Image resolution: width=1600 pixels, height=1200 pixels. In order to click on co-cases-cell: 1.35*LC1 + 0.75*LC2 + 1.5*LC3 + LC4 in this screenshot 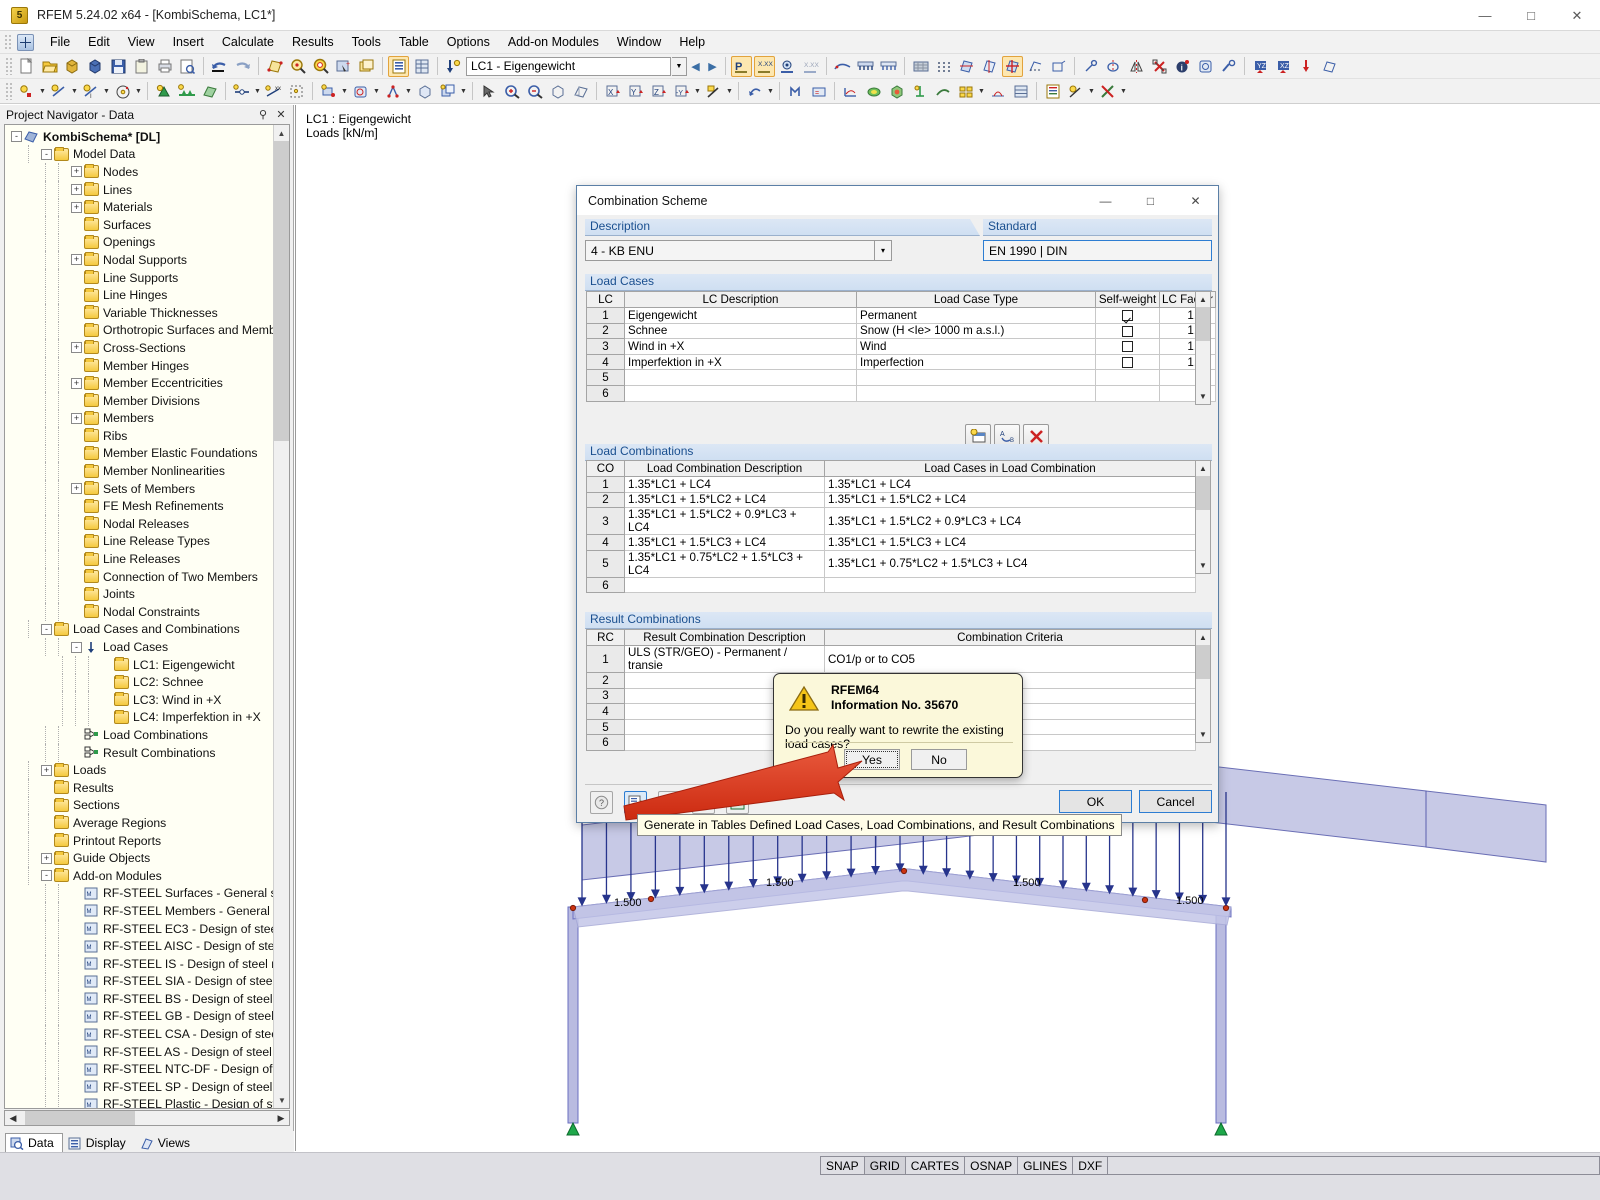, I will do `click(1010, 563)`.